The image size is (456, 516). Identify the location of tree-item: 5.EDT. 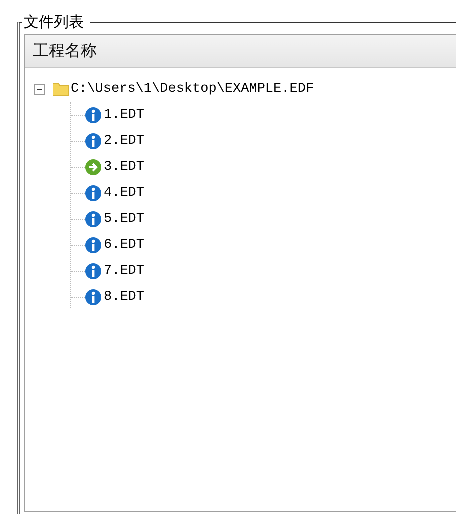
(124, 219).